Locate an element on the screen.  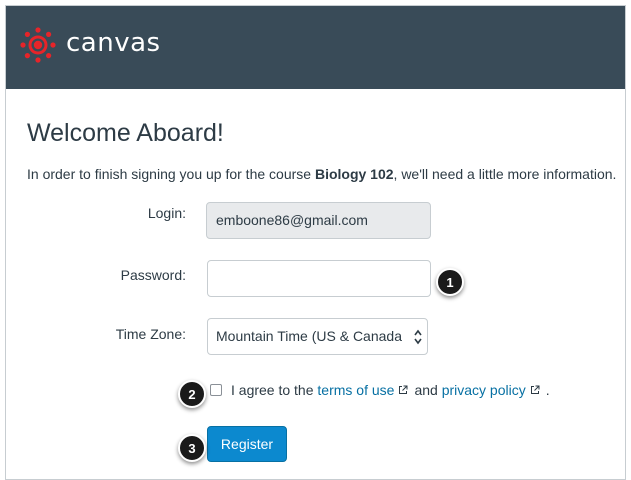
privacy-policy-link: privacy policy is located at coordinates (484, 390).